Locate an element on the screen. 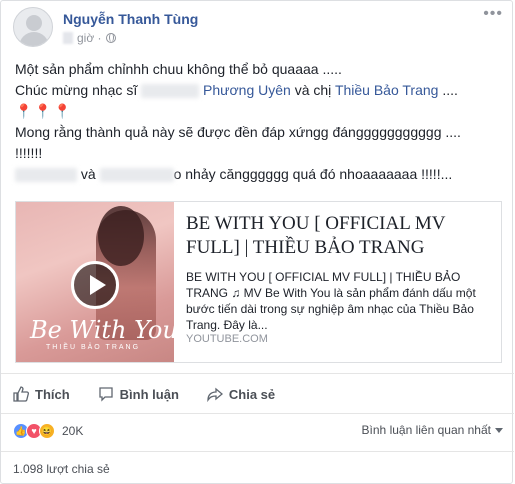 The image size is (515, 484). like-button: Thích is located at coordinates (41, 394).